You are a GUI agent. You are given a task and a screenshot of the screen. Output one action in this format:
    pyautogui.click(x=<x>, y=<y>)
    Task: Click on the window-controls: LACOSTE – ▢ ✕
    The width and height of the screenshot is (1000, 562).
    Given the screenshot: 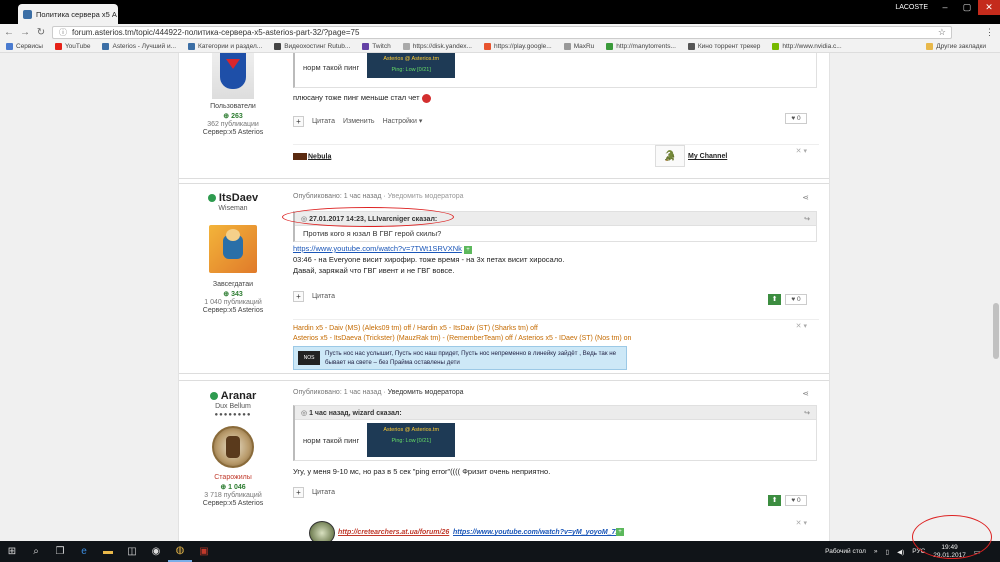 What is the action you would take?
    pyautogui.click(x=947, y=7)
    